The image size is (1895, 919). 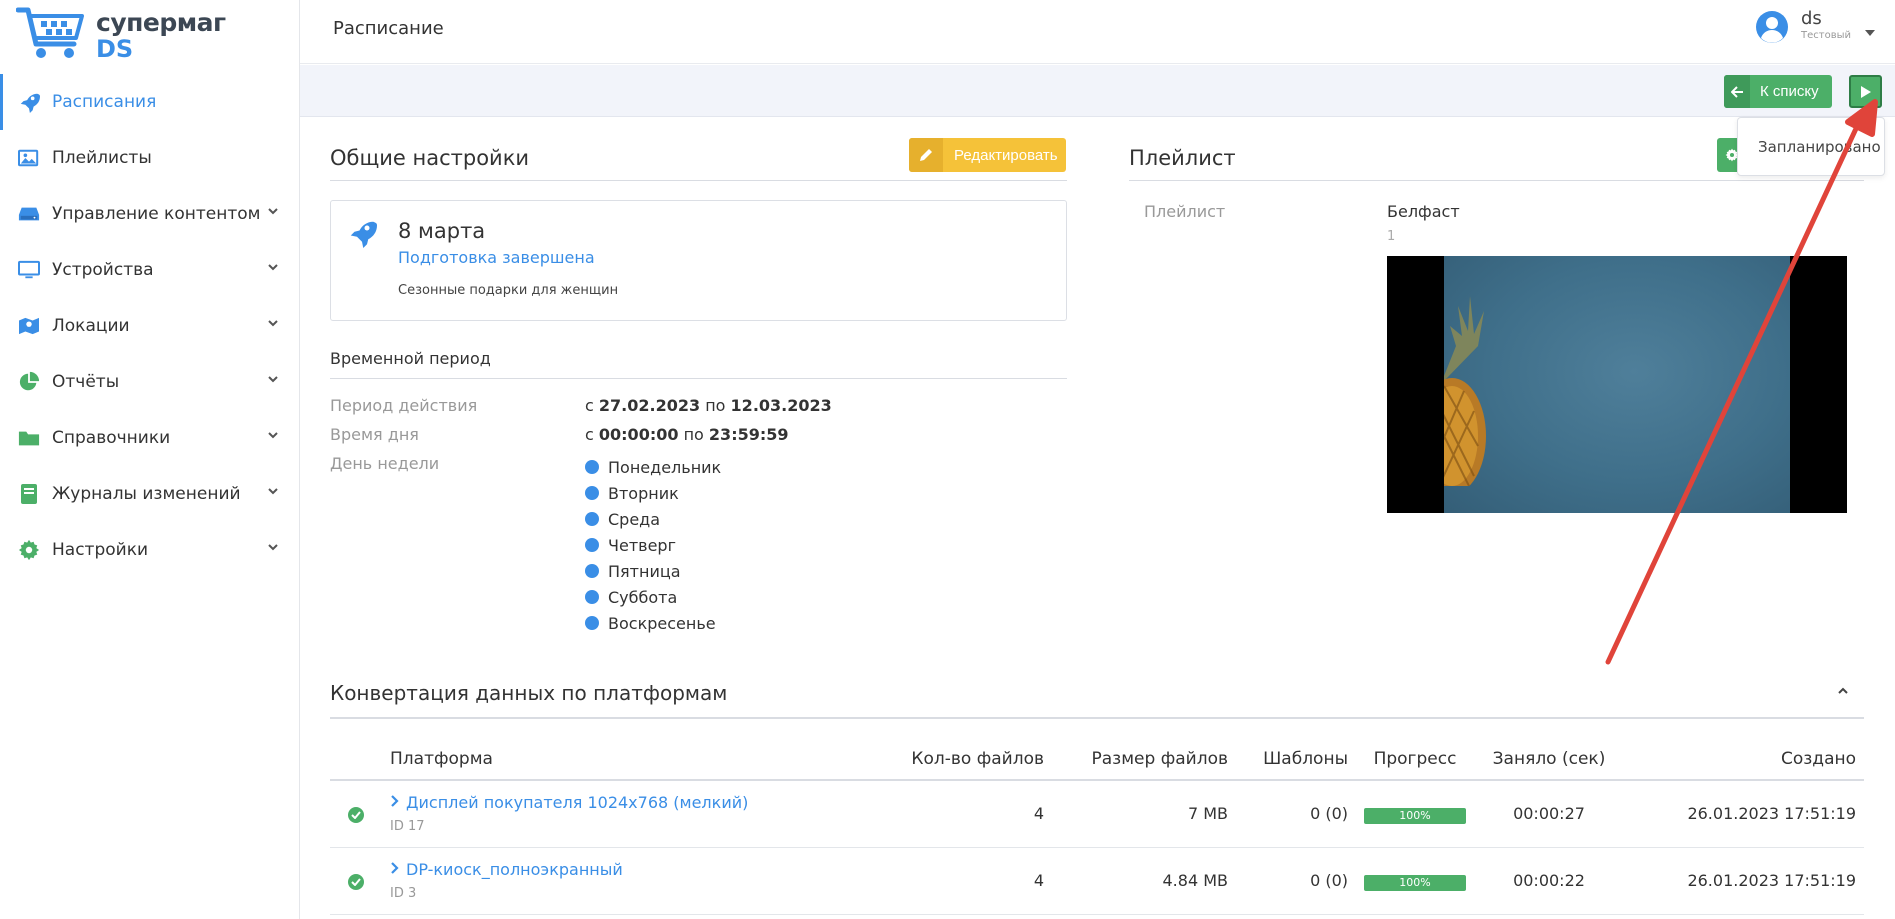 I want to click on edit-button: Редактировать, so click(x=987, y=155).